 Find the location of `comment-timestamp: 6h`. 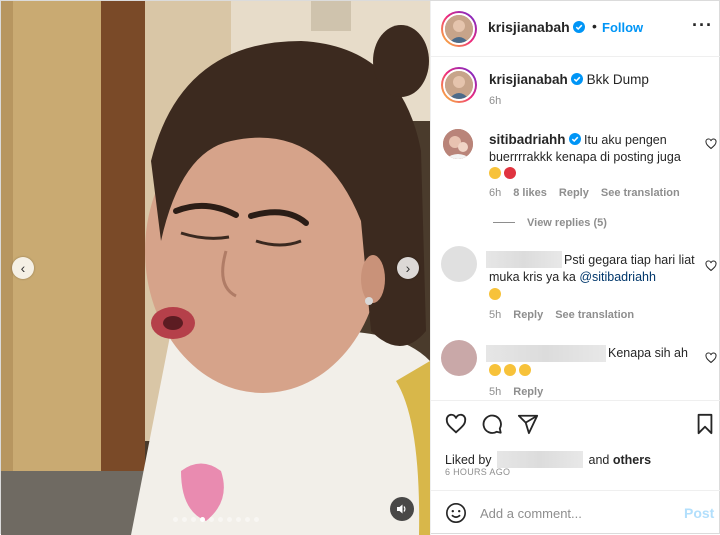

comment-timestamp: 6h is located at coordinates (495, 193).